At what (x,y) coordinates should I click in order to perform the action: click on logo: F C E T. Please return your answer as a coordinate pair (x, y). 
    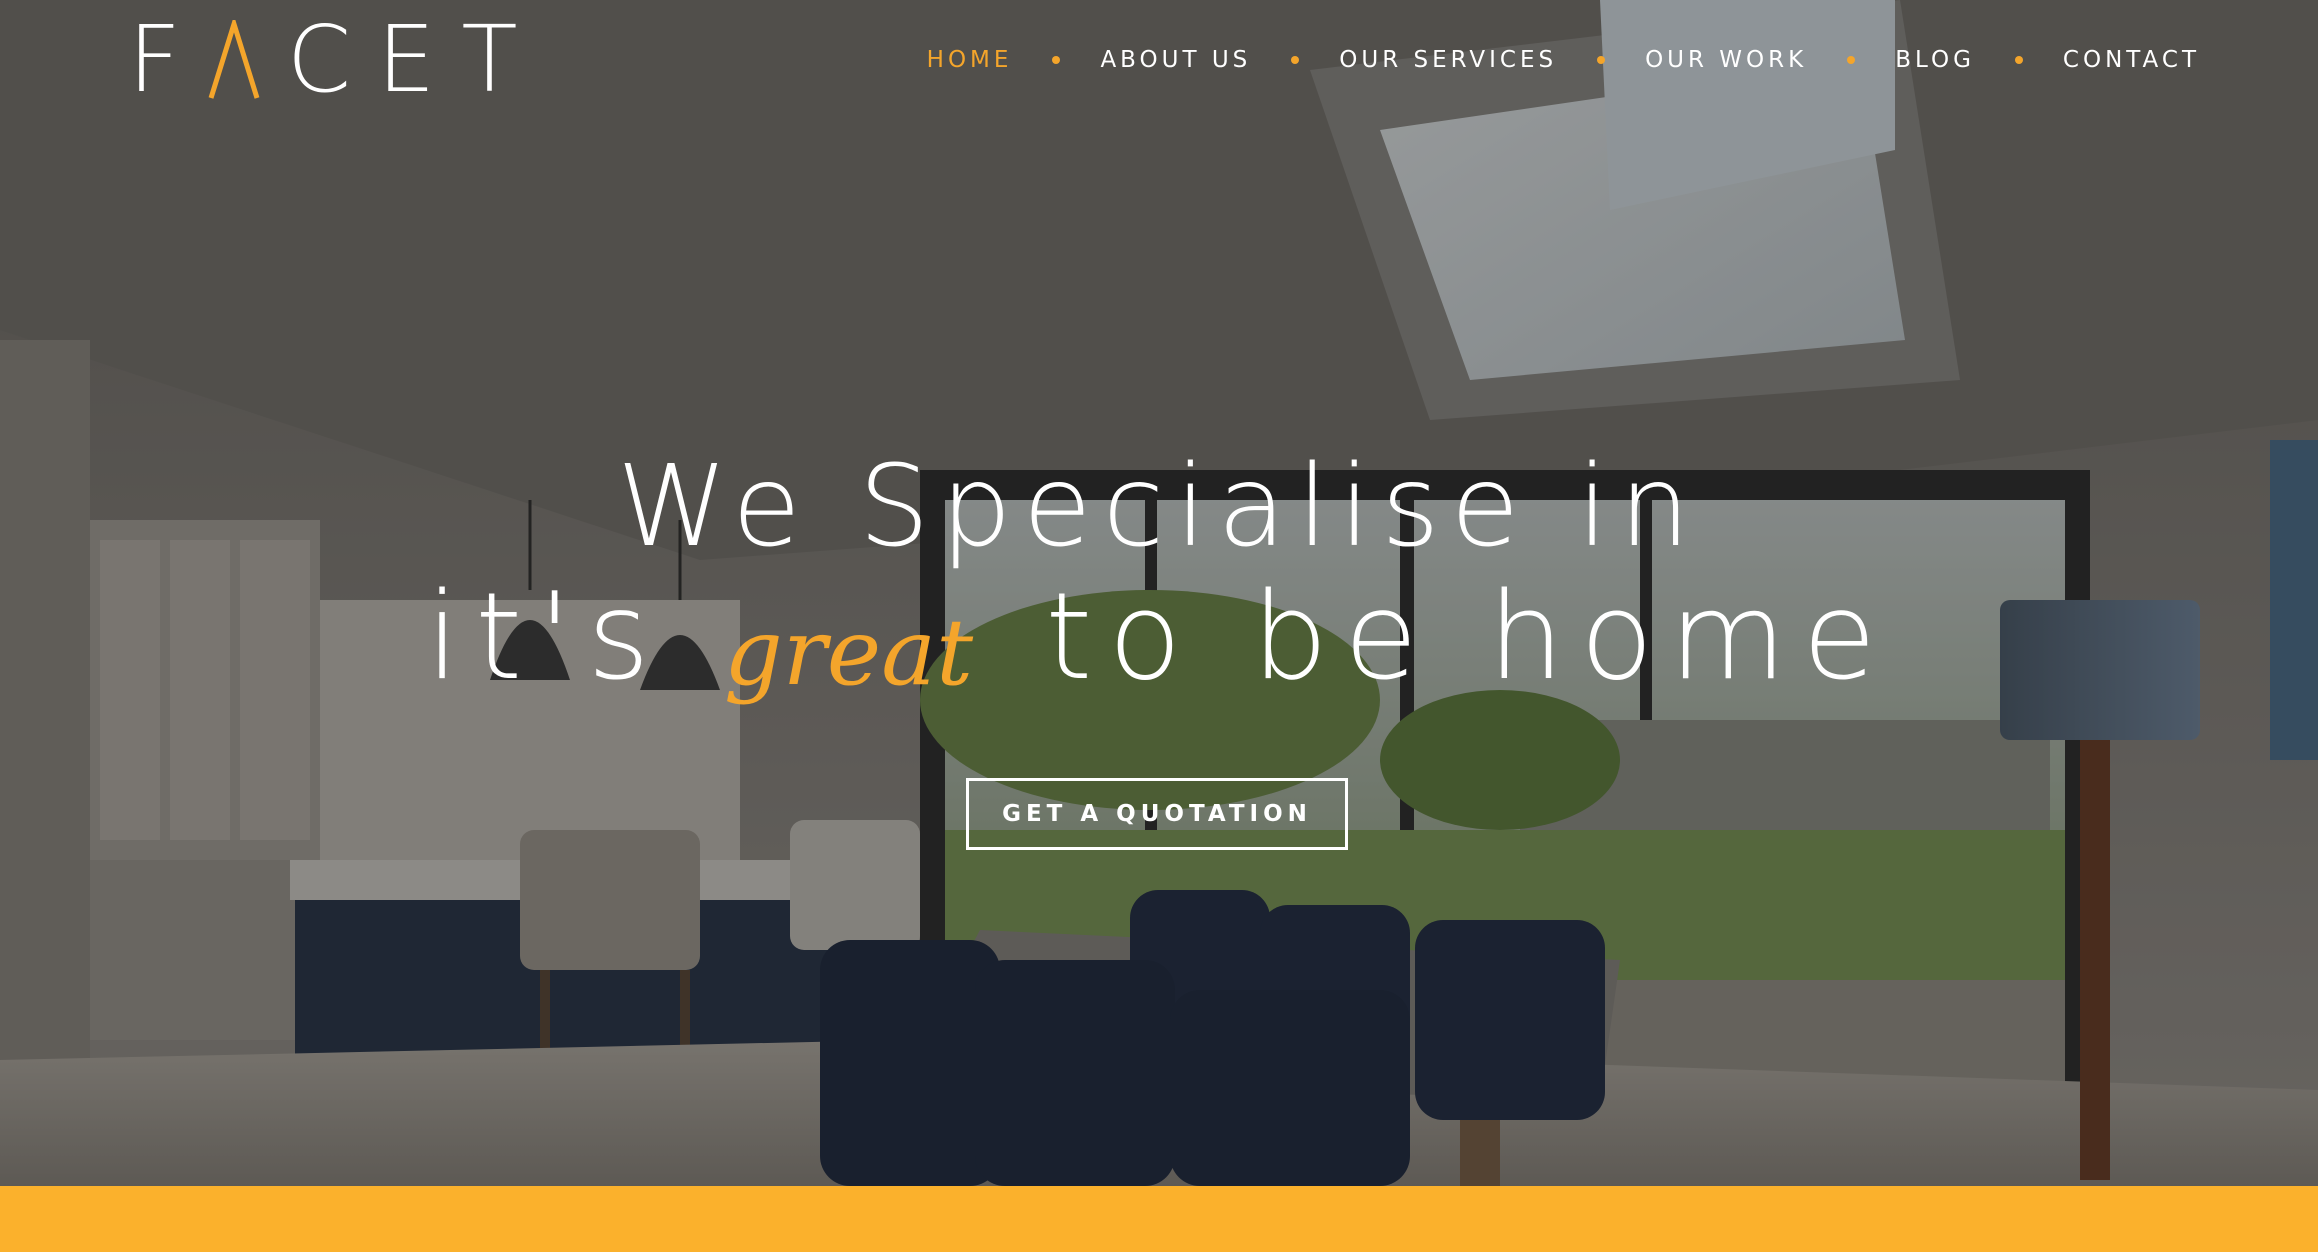
    Looking at the image, I should click on (323, 59).